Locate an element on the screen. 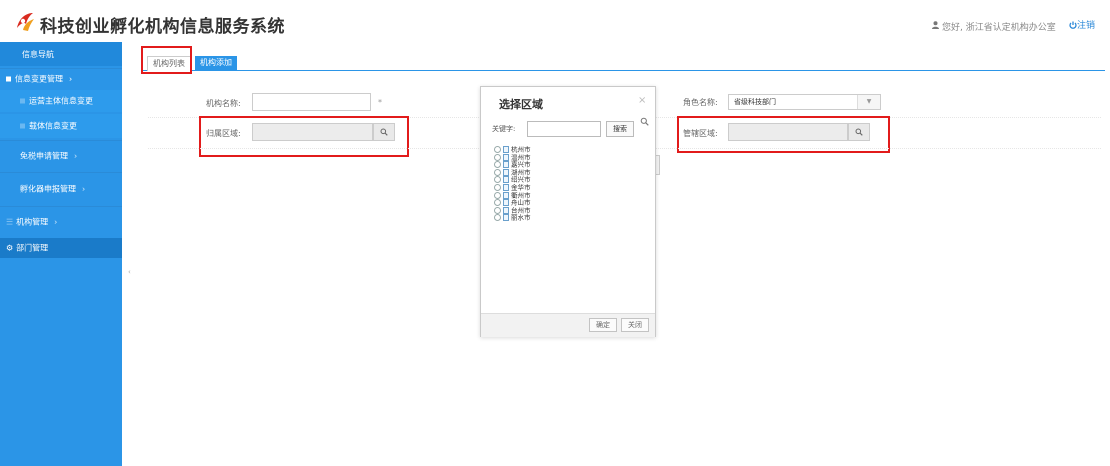  app-title: 科技创业孵化机构信息服务系统 is located at coordinates (162, 27).